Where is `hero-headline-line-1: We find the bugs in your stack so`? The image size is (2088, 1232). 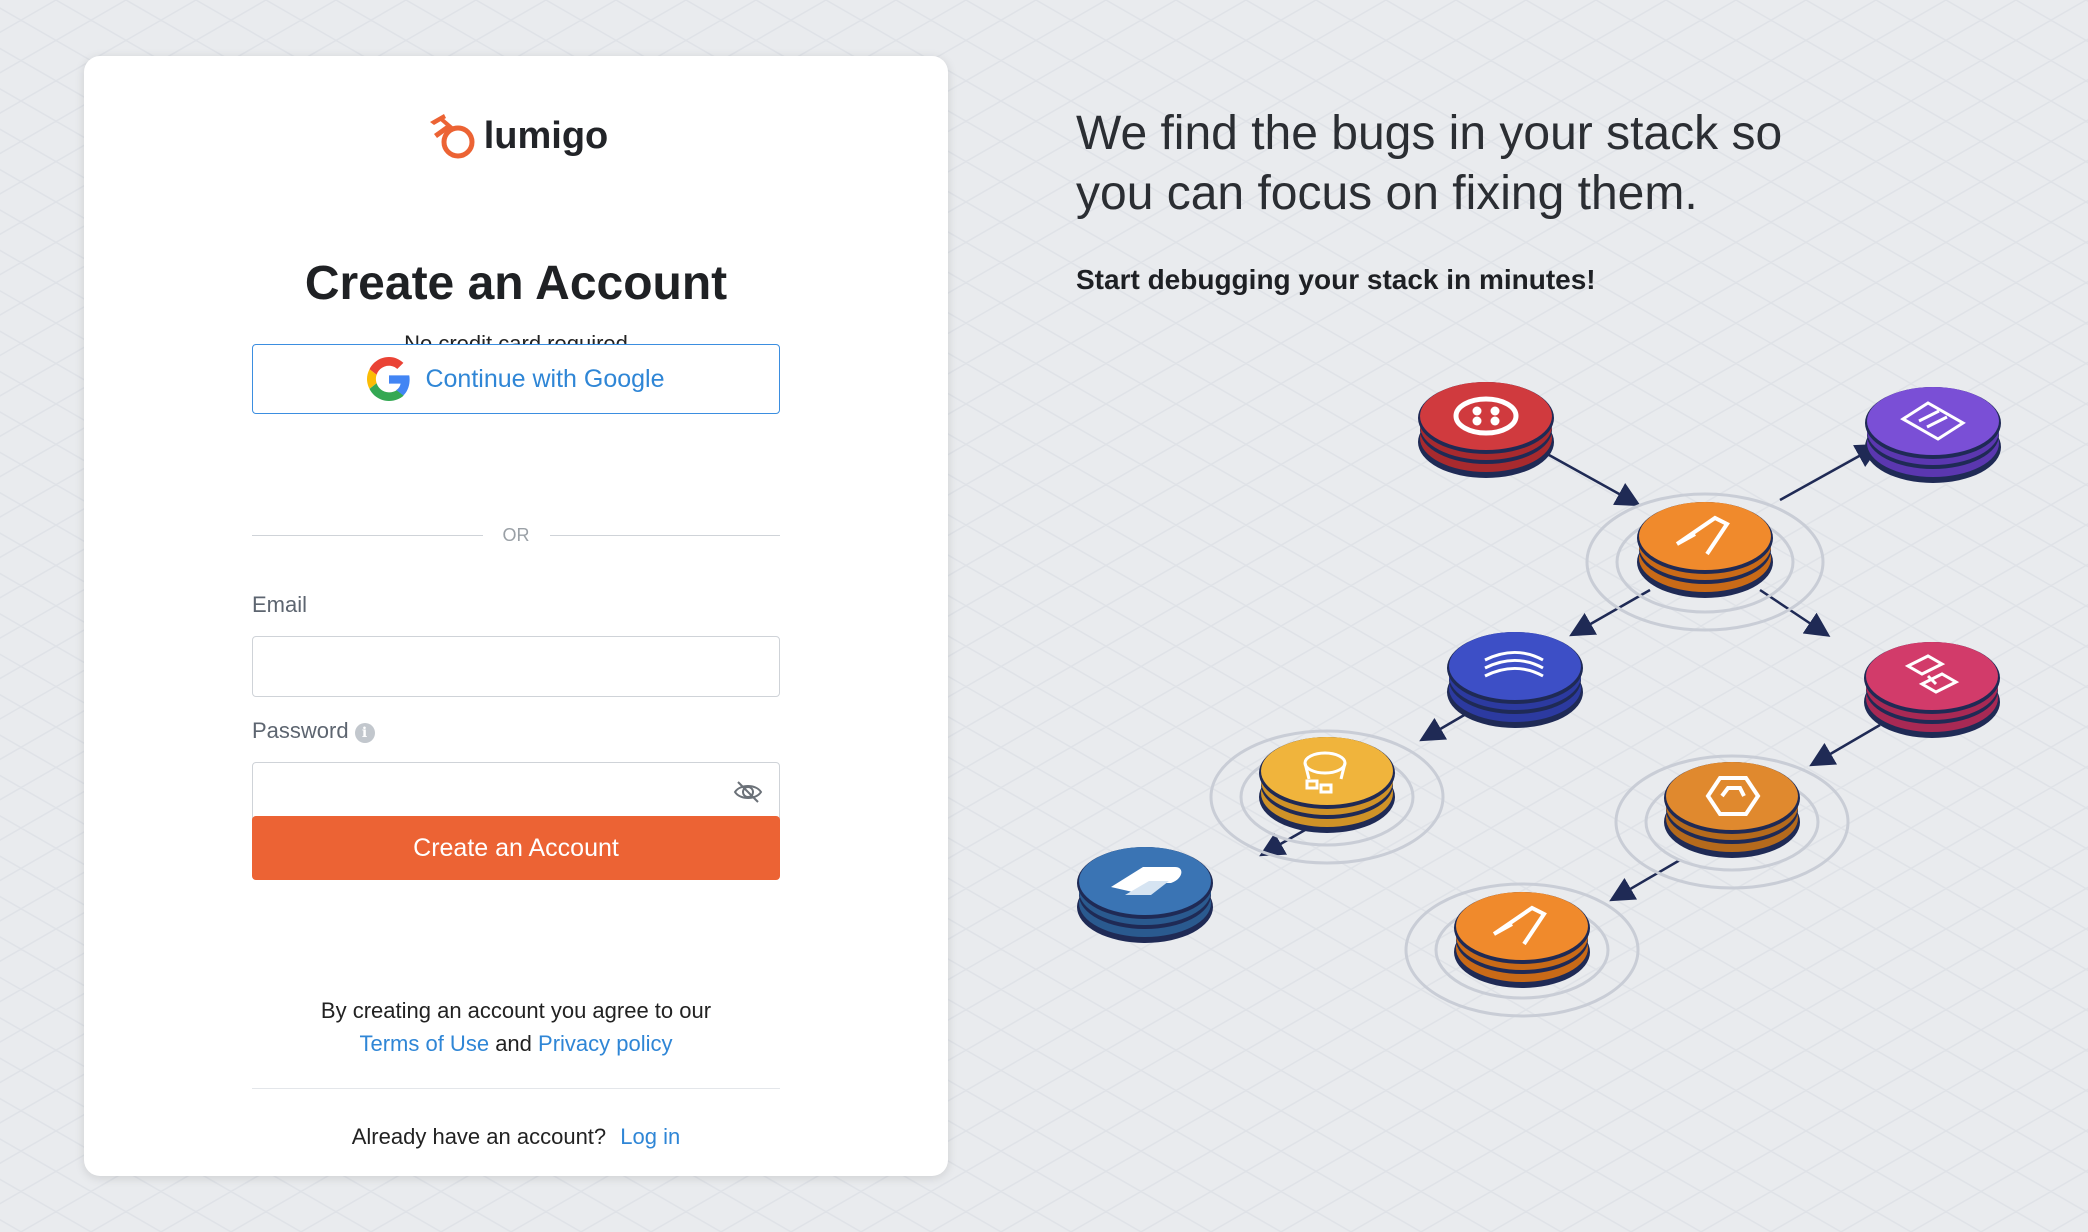
hero-headline-line-1: We find the bugs in your stack so is located at coordinates (1429, 133).